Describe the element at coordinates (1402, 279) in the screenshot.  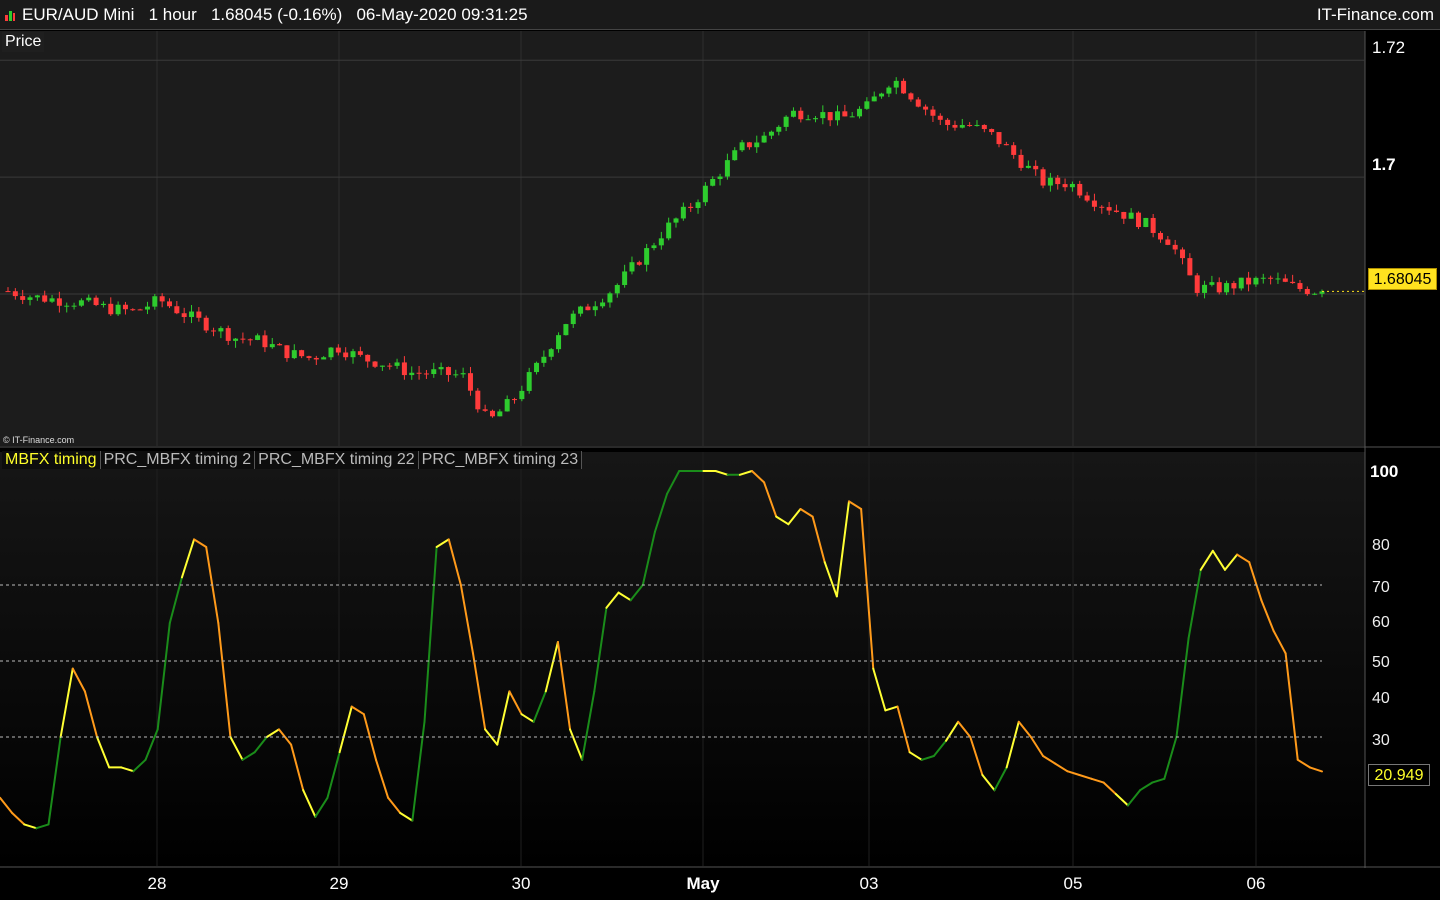
I see `last-price-badge: 1.68045` at that location.